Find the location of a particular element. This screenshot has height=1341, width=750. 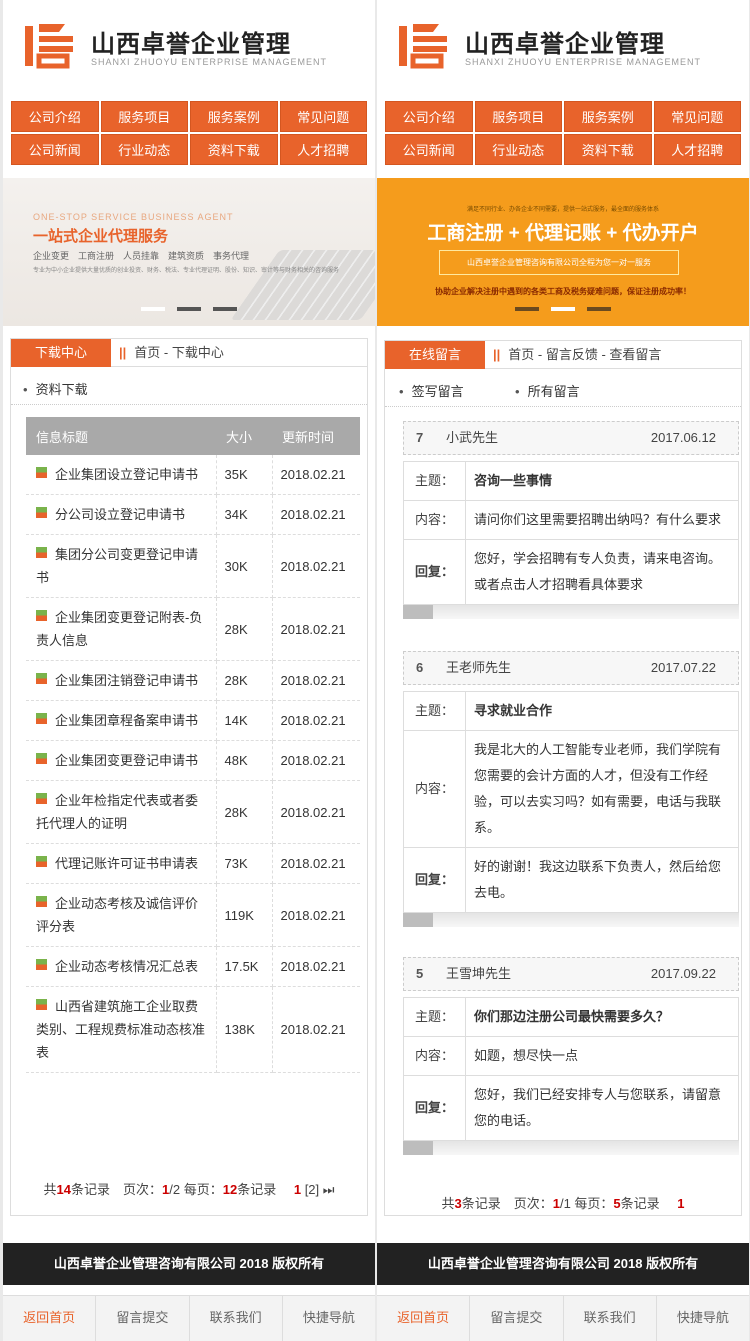

col-title: 信息标题 is located at coordinates (121, 436).